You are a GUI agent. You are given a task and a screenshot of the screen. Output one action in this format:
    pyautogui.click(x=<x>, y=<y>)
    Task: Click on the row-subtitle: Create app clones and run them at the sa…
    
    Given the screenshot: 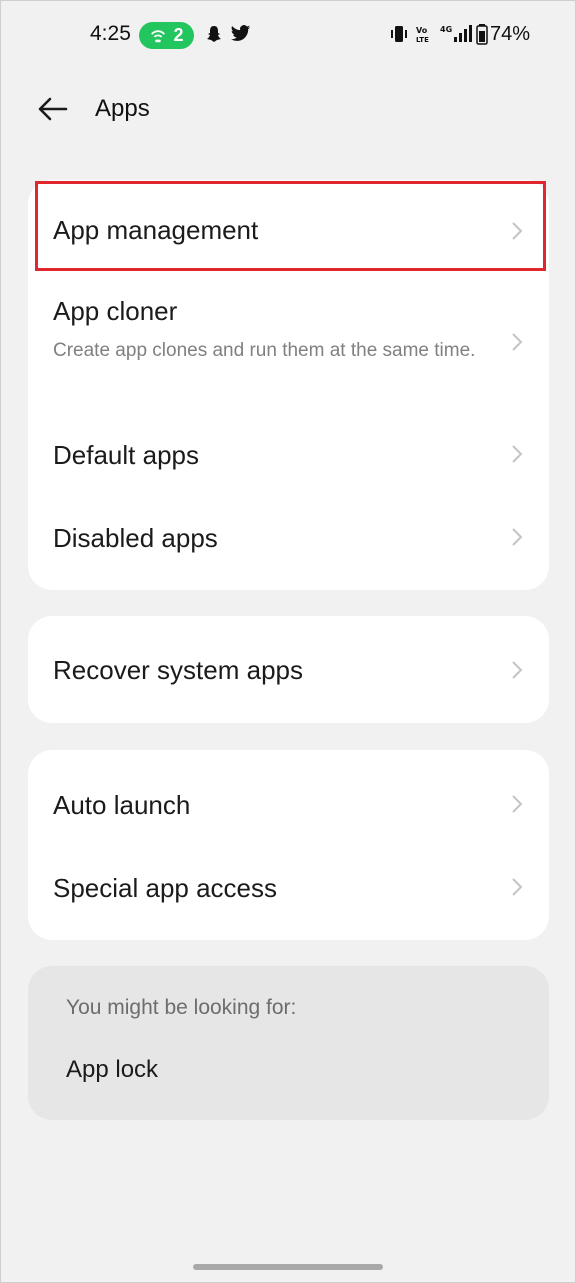 What is the action you would take?
    pyautogui.click(x=264, y=350)
    